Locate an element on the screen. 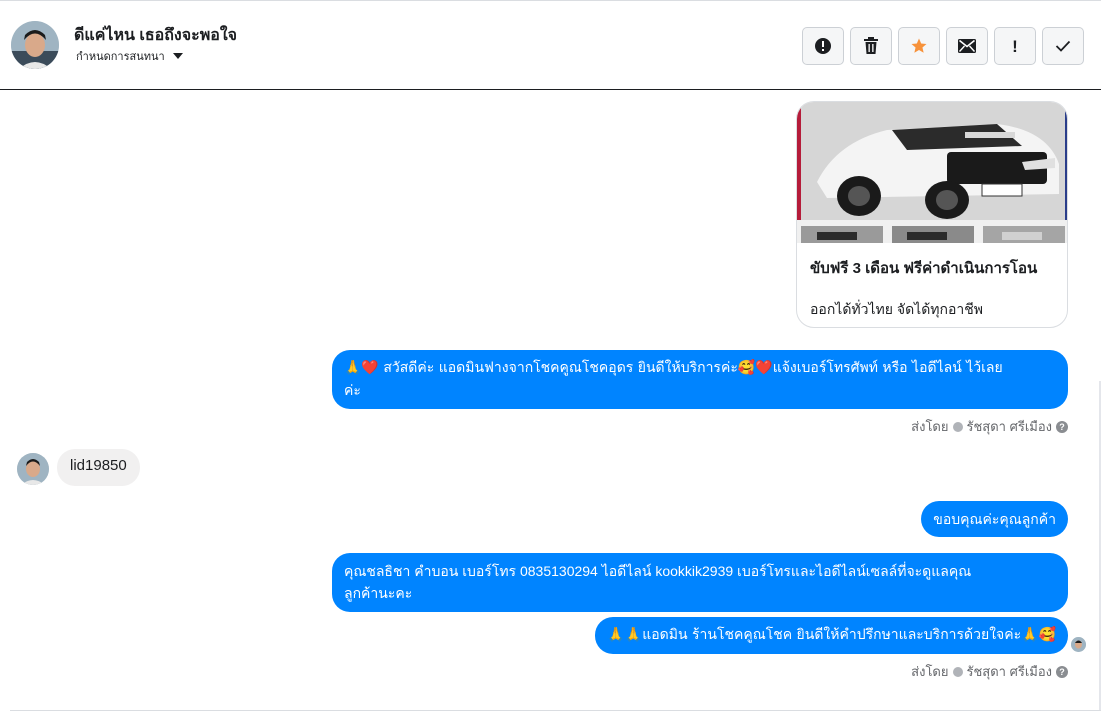  contact-name: ดีแค่ไหน เธอถึงจะพอใจ is located at coordinates (156, 35).